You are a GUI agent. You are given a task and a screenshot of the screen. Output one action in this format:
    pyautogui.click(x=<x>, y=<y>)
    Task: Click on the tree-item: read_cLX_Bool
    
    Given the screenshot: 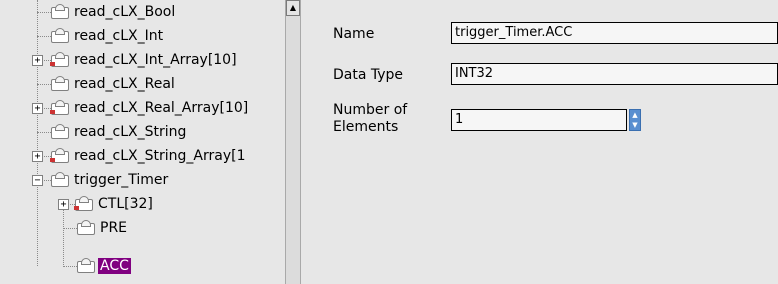 What is the action you would take?
    pyautogui.click(x=113, y=12)
    